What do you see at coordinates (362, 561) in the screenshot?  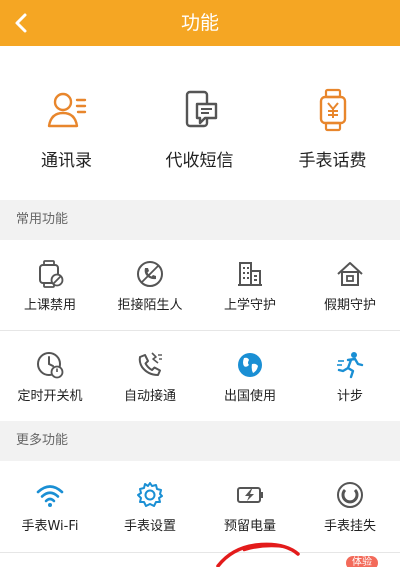 I see `trial-badge: 体验` at bounding box center [362, 561].